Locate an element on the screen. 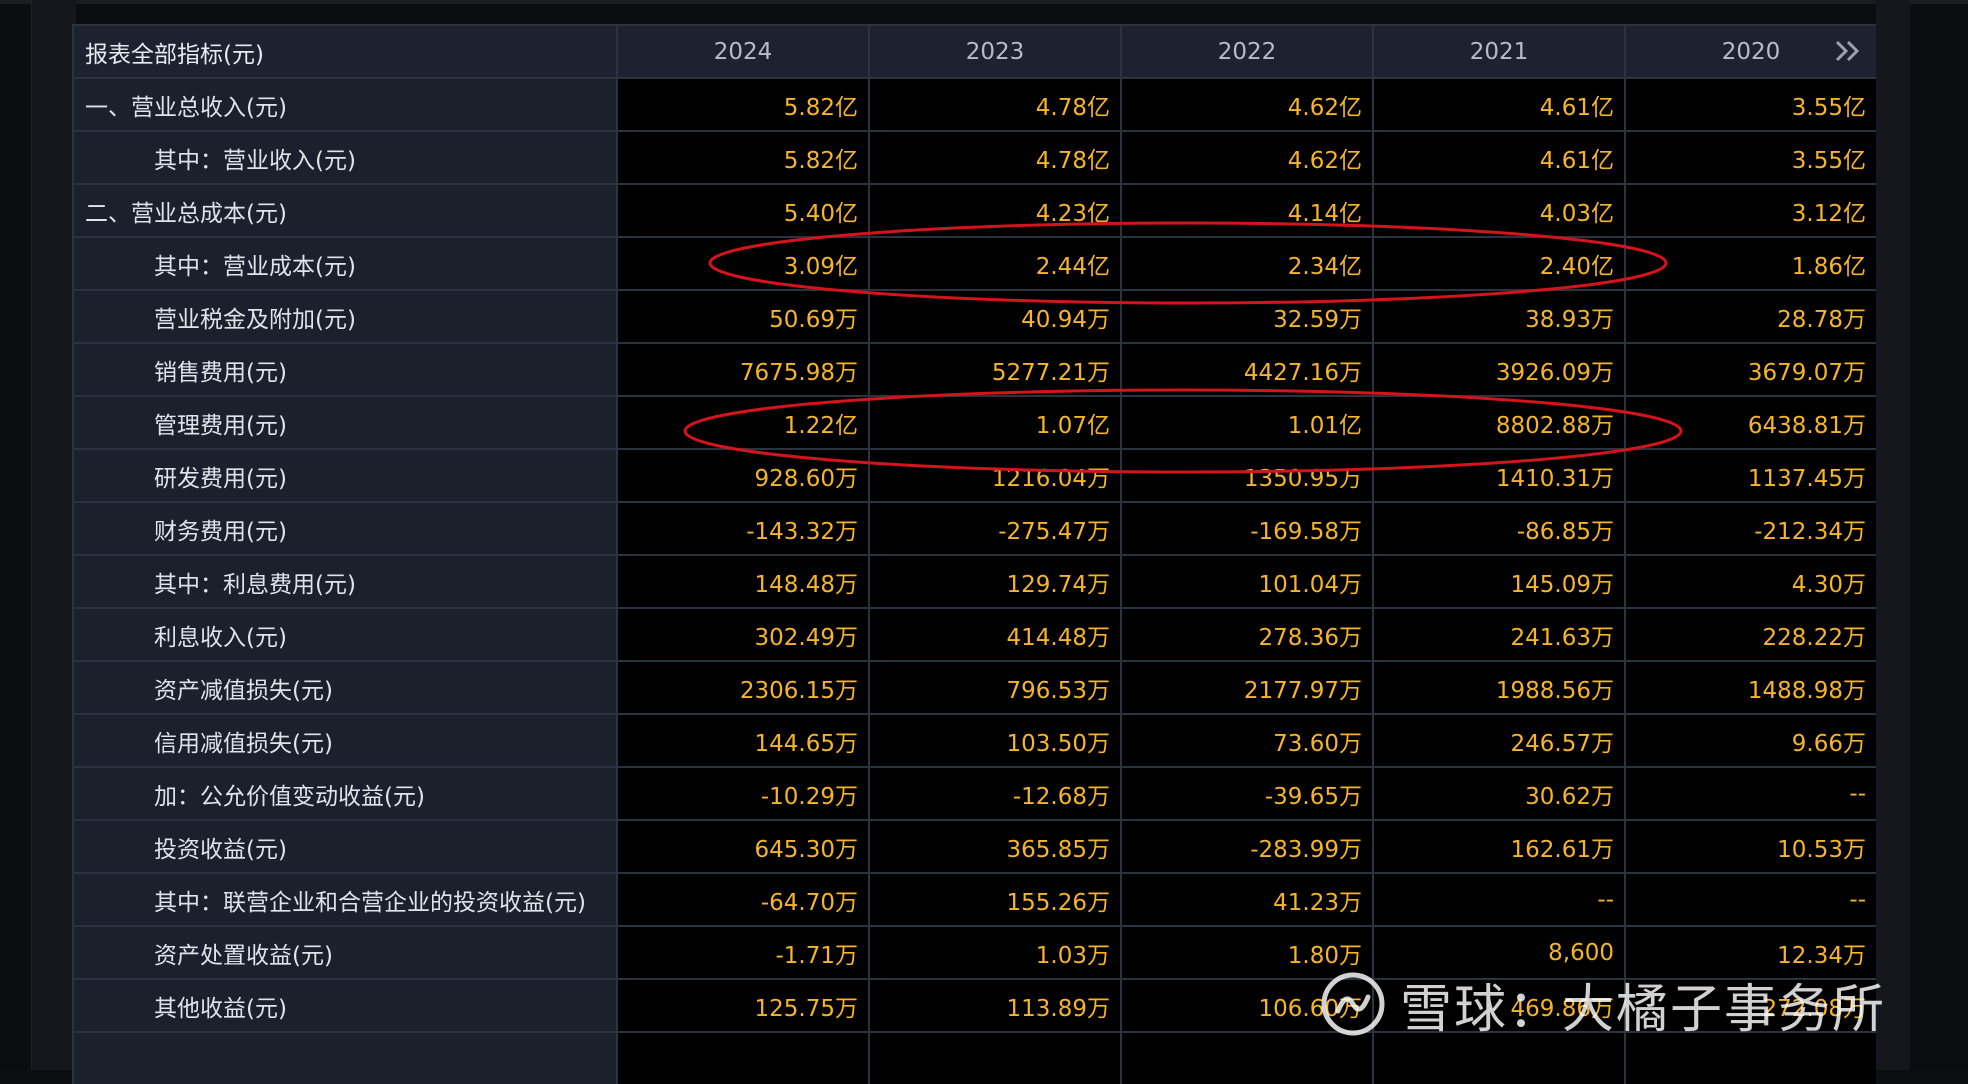 The height and width of the screenshot is (1084, 1968). value-cell: 41.23万 is located at coordinates (1247, 899).